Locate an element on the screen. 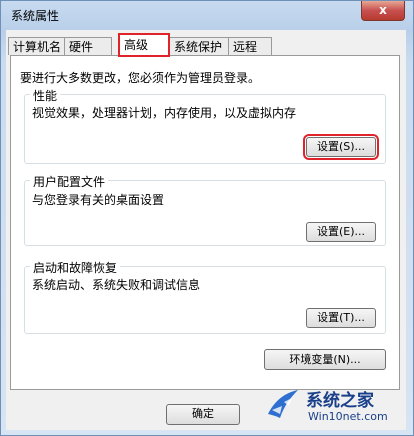 Image resolution: width=414 pixels, height=436 pixels. windows-logo-icon is located at coordinates (283, 404).